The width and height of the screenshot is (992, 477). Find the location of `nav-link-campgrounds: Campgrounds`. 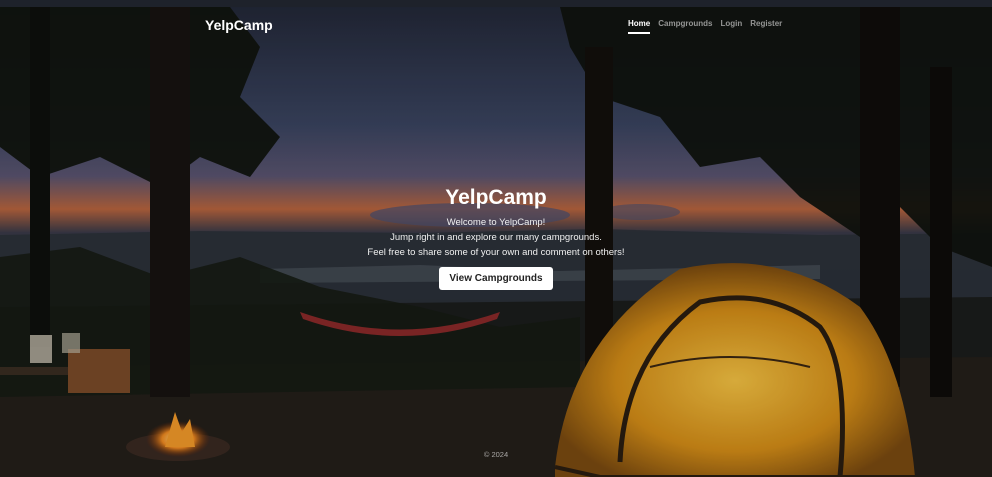

nav-link-campgrounds: Campgrounds is located at coordinates (685, 26).